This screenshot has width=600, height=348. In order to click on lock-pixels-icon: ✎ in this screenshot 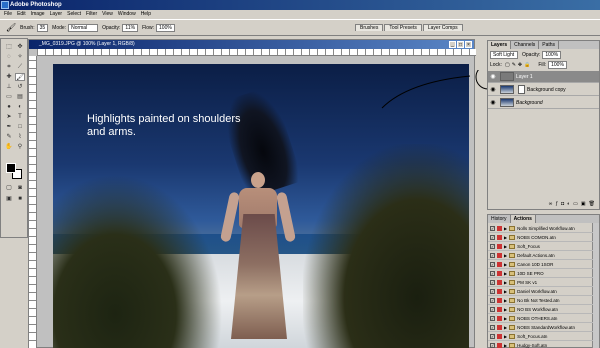, I will do `click(514, 65)`.